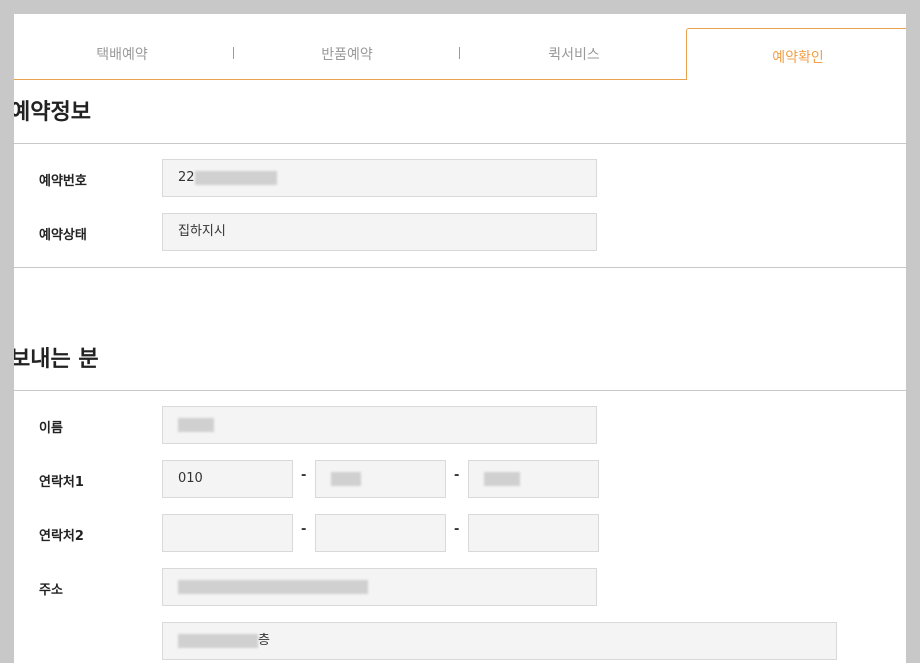  What do you see at coordinates (186, 177) in the screenshot?
I see `reservation-number-value: 22` at bounding box center [186, 177].